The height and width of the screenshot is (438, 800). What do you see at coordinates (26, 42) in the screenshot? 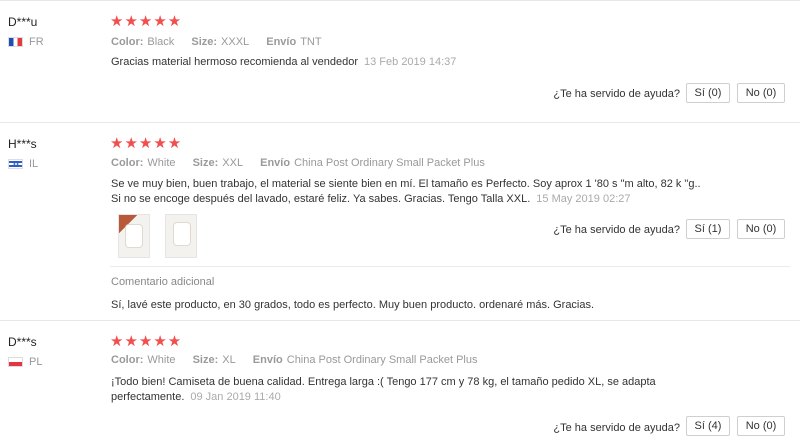
I see `reviewer-country: FR` at bounding box center [26, 42].